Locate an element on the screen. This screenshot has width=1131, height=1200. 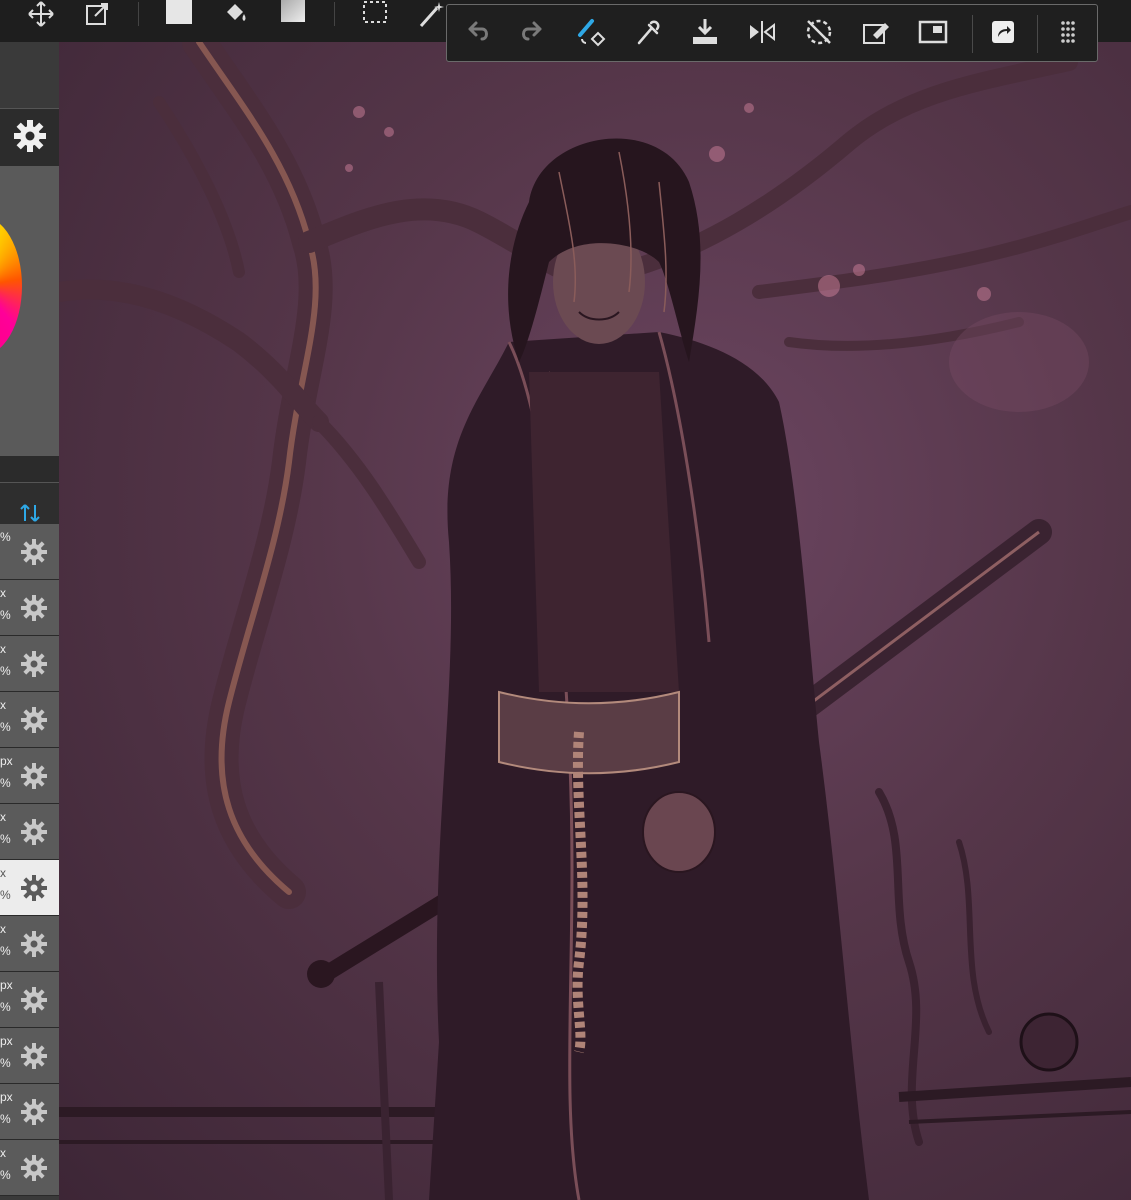
lasso-select-icon is located at coordinates (374, 14).